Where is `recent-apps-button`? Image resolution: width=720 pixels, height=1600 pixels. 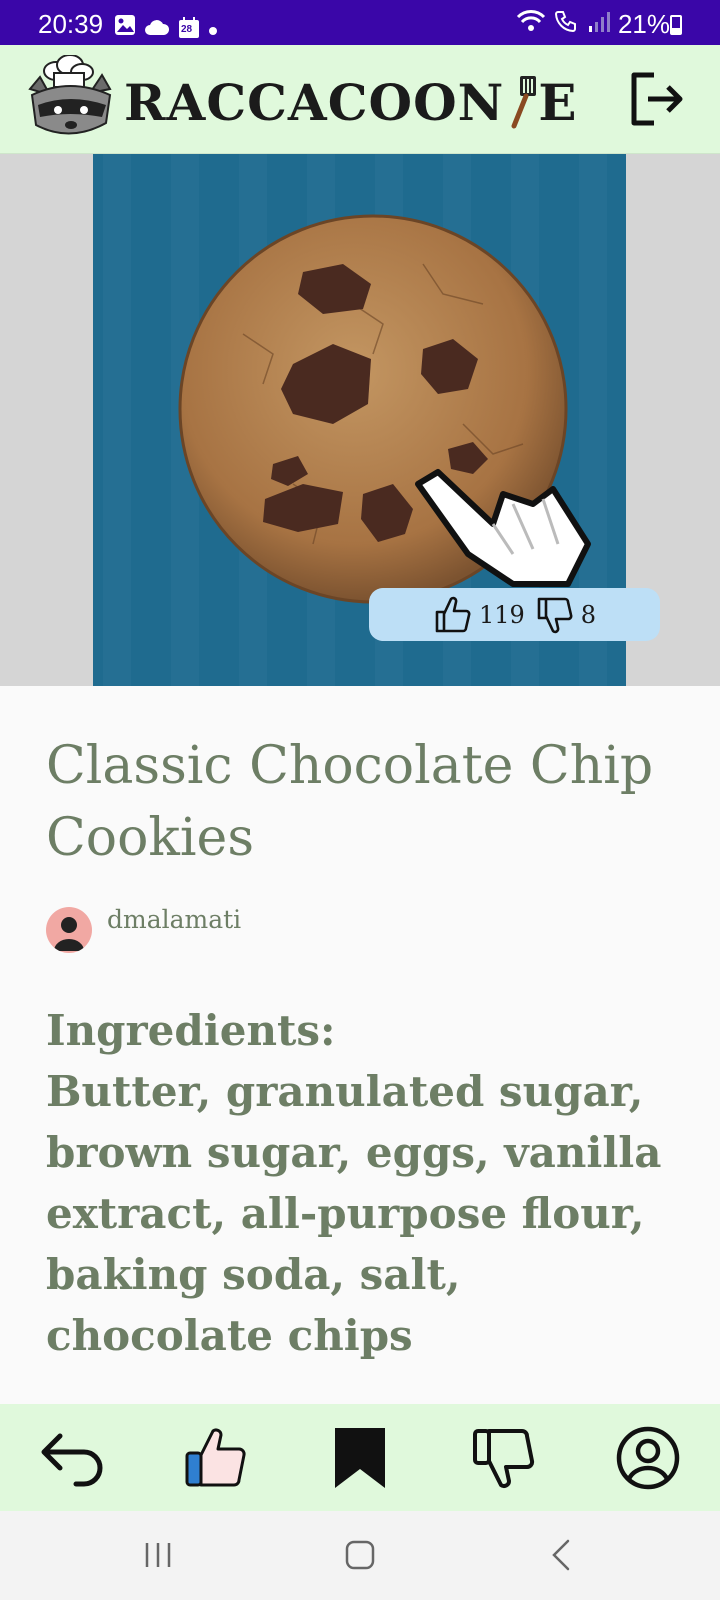 recent-apps-button is located at coordinates (158, 1555).